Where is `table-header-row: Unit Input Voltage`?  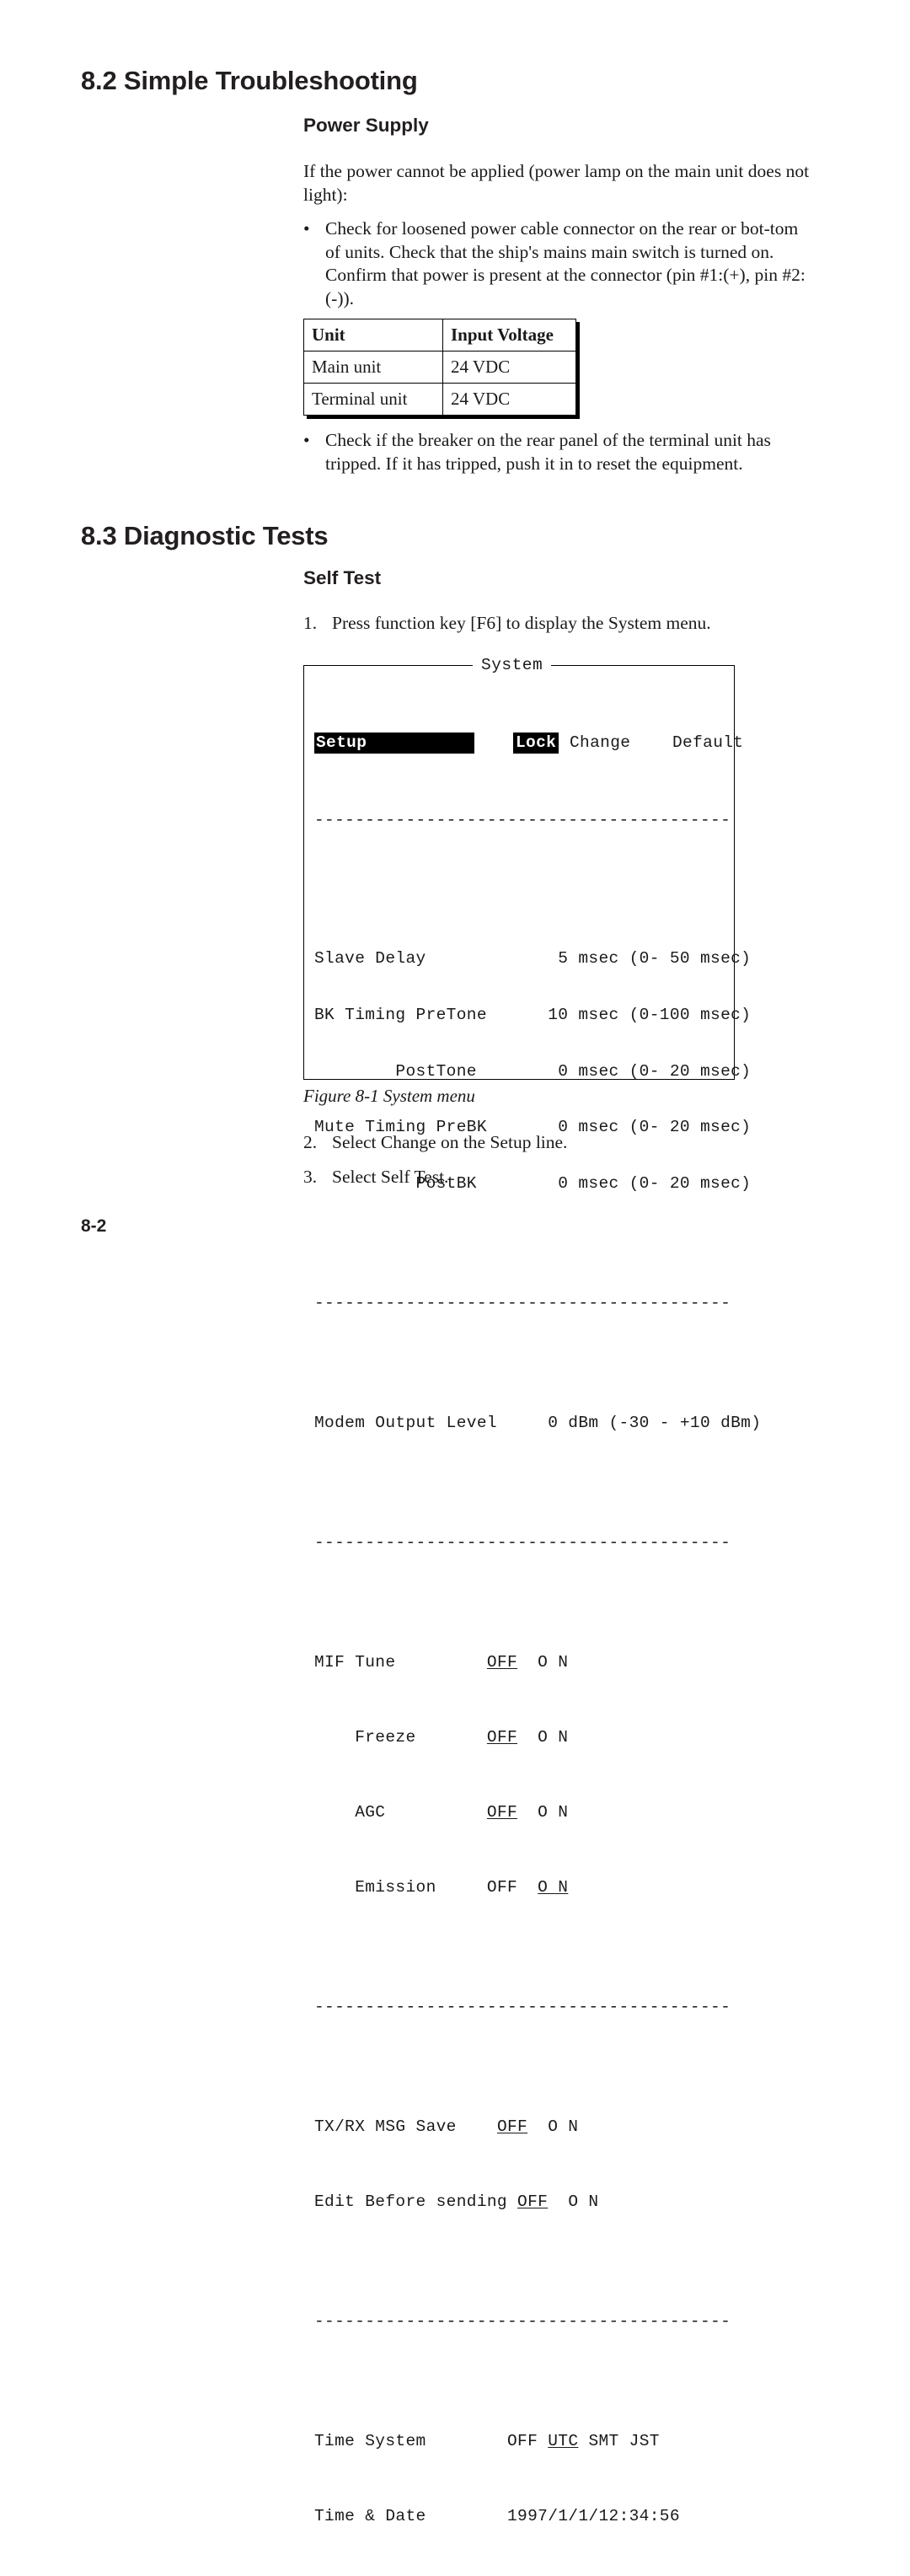 table-header-row: Unit Input Voltage is located at coordinates (439, 335).